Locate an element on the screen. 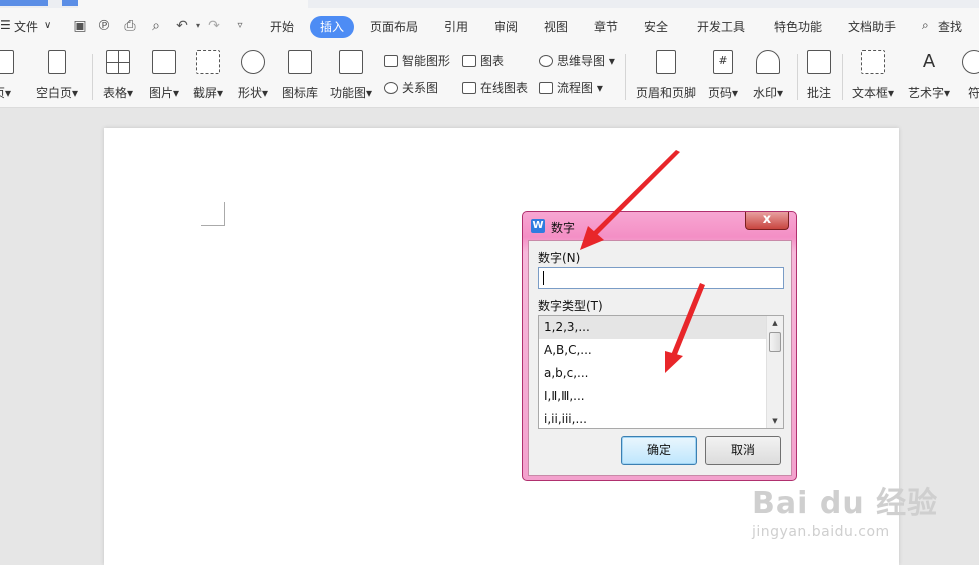 This screenshot has width=979, height=565. textbox-icon is located at coordinates (873, 62).